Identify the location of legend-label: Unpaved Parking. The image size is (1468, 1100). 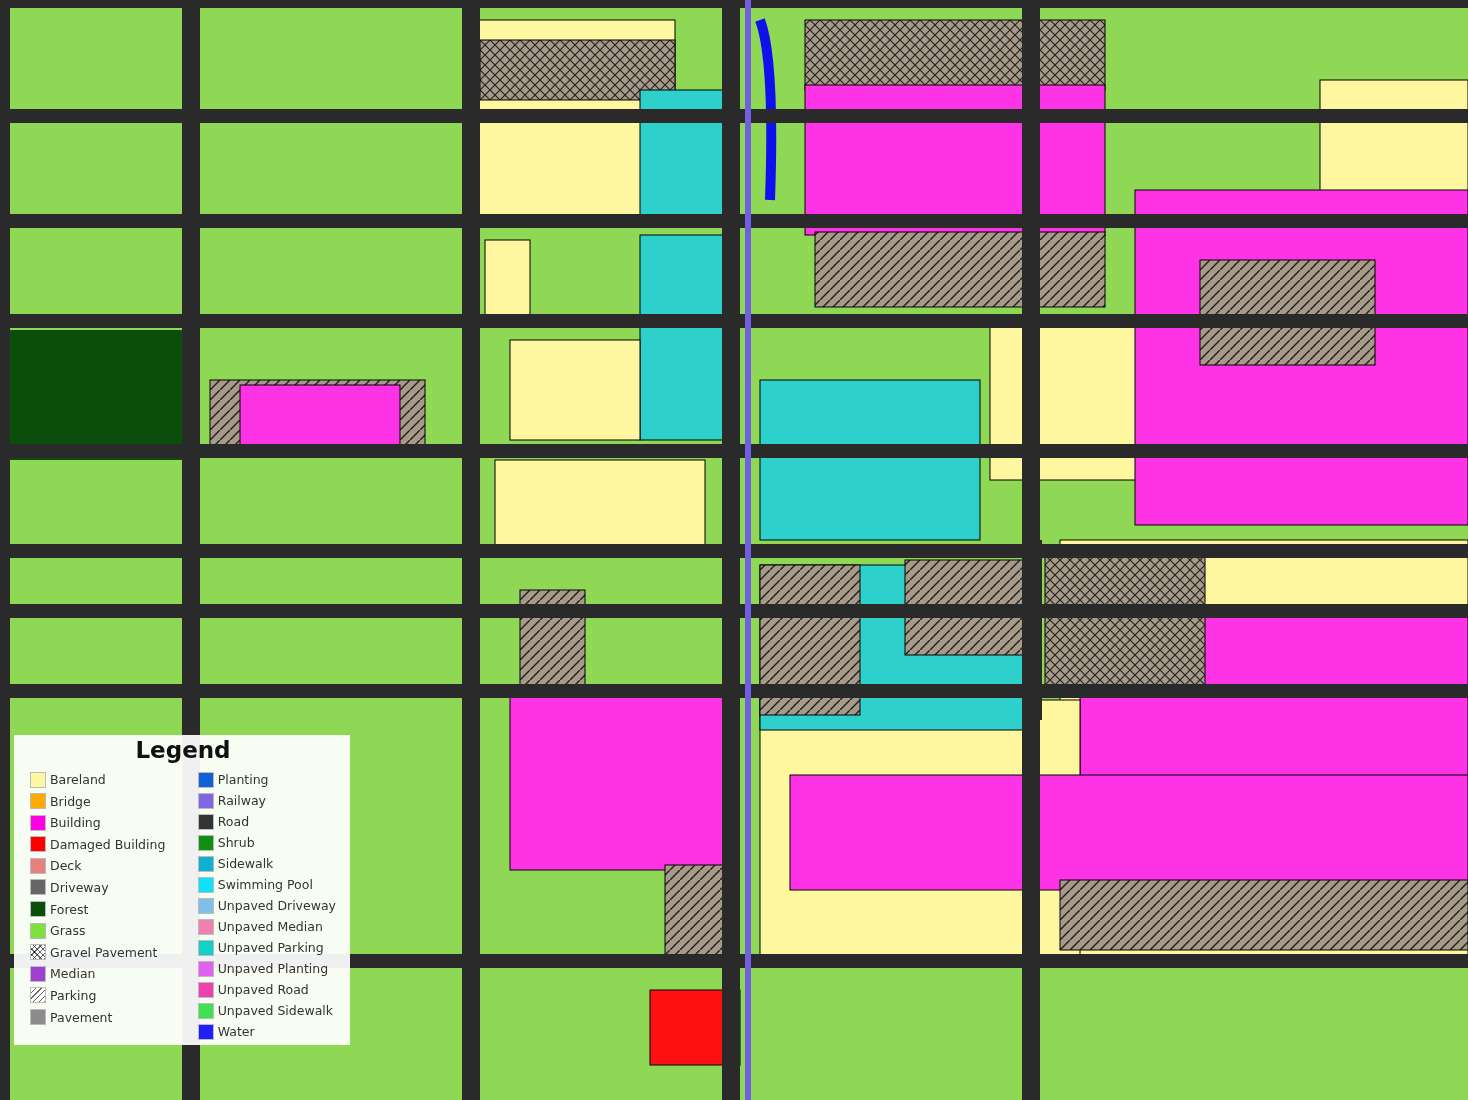
(270, 947).